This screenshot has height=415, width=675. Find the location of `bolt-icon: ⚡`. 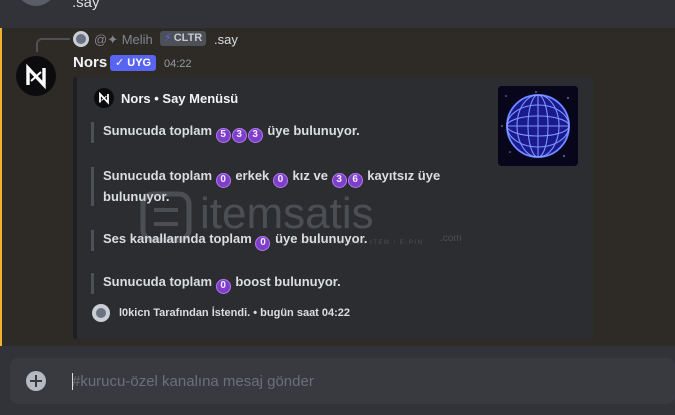

bolt-icon: ⚡ is located at coordinates (168, 38).